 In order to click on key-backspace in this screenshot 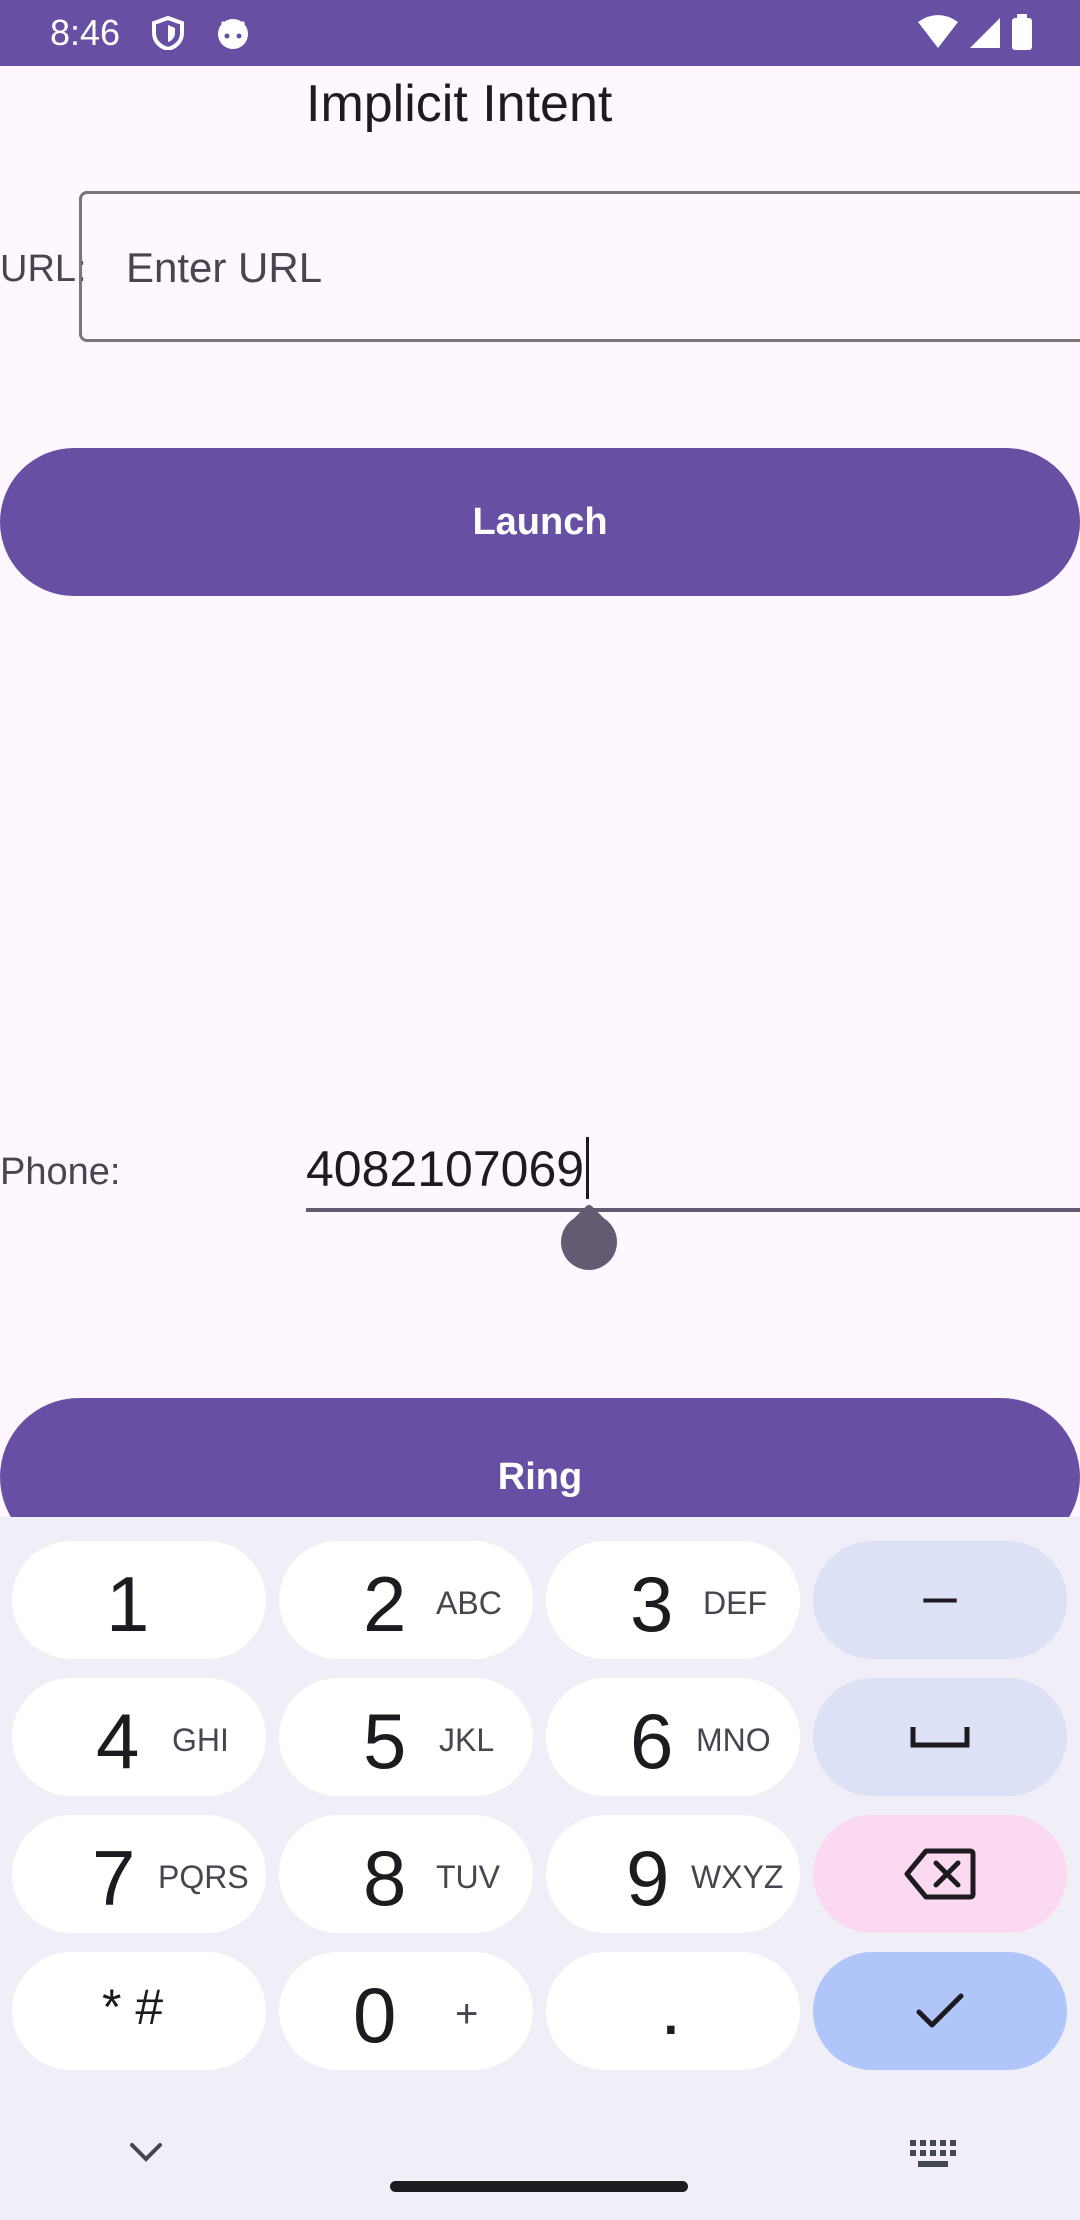, I will do `click(940, 1874)`.